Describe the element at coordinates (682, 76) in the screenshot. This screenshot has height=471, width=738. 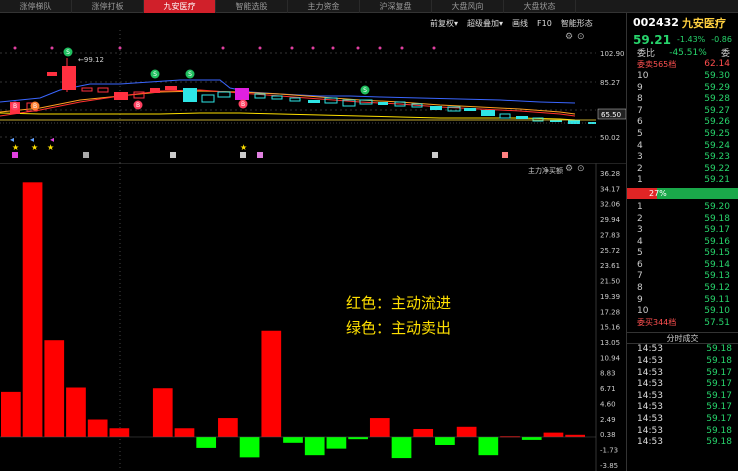
I see `sell-row: 10 59.30` at that location.